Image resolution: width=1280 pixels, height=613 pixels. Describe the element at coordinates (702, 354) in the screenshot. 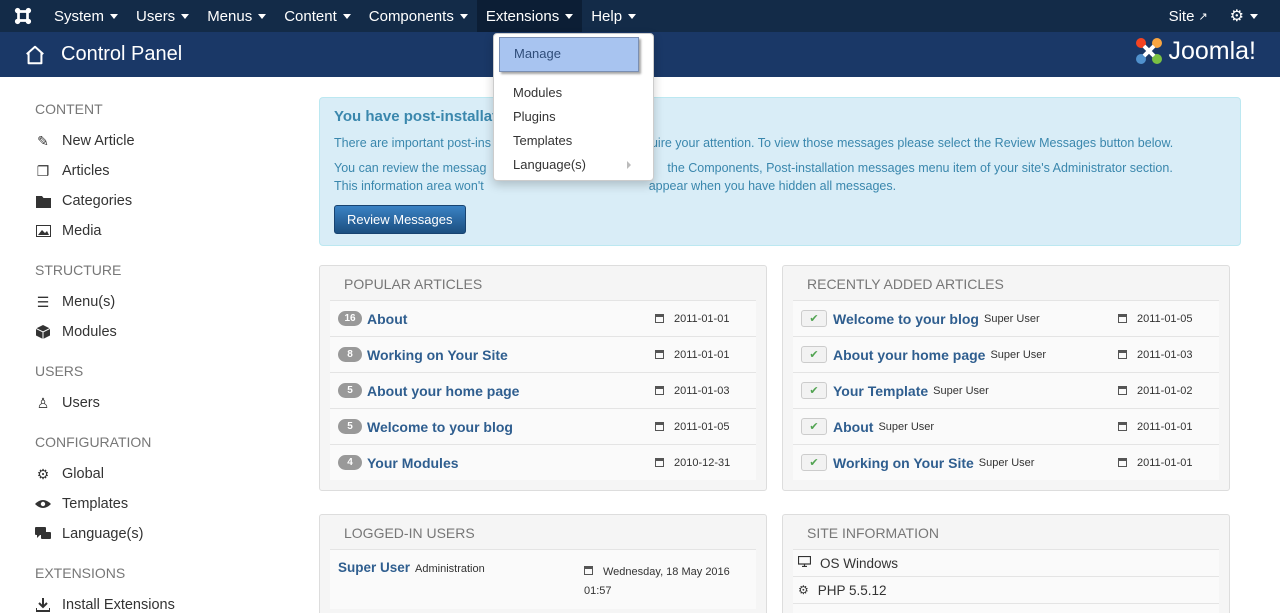

I see `date-text: 2011-01-01` at that location.